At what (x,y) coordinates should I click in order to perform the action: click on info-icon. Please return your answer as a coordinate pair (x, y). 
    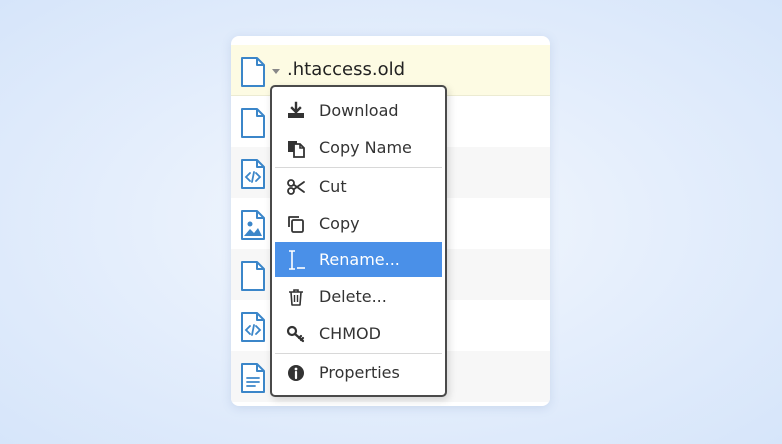
    Looking at the image, I should click on (296, 373).